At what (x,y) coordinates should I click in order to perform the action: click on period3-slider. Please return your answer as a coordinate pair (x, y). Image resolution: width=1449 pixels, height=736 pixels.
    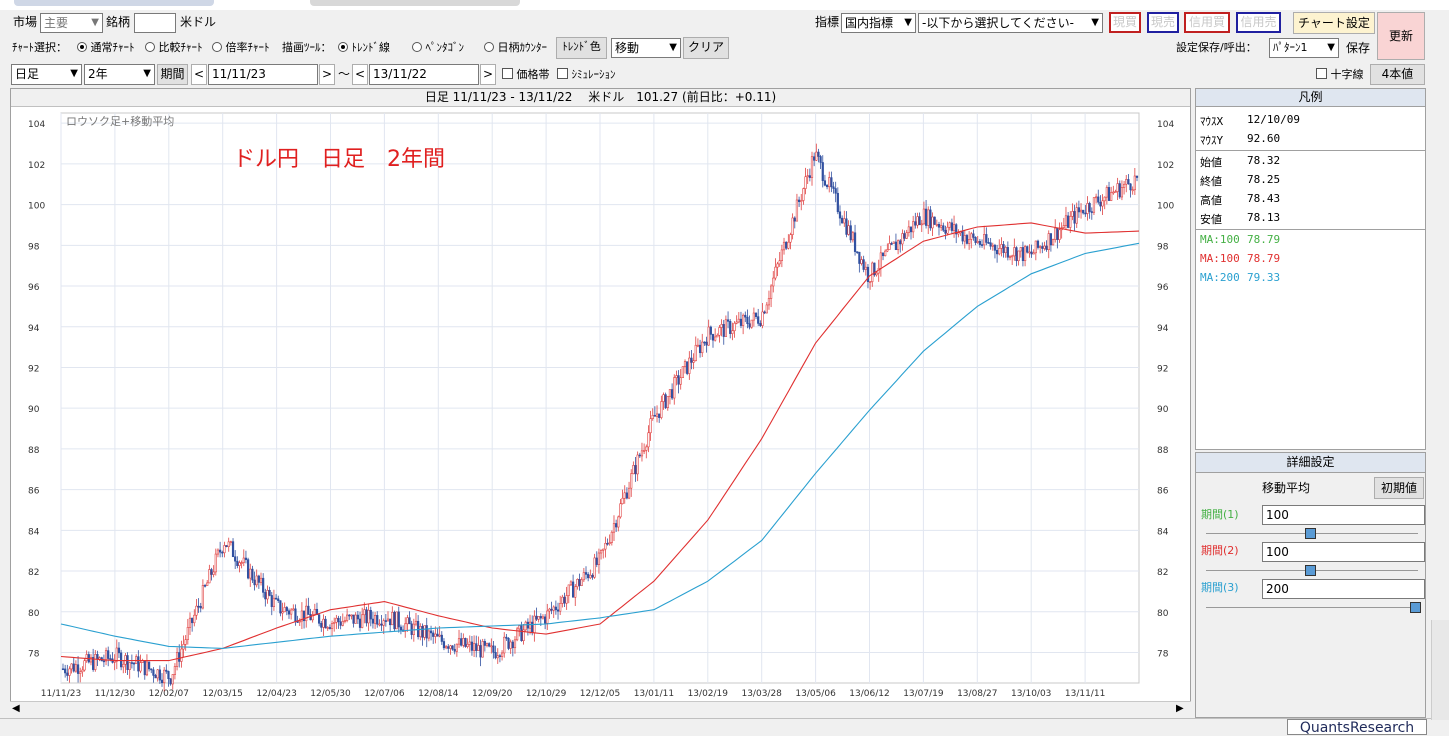
    Looking at the image, I should click on (1312, 607).